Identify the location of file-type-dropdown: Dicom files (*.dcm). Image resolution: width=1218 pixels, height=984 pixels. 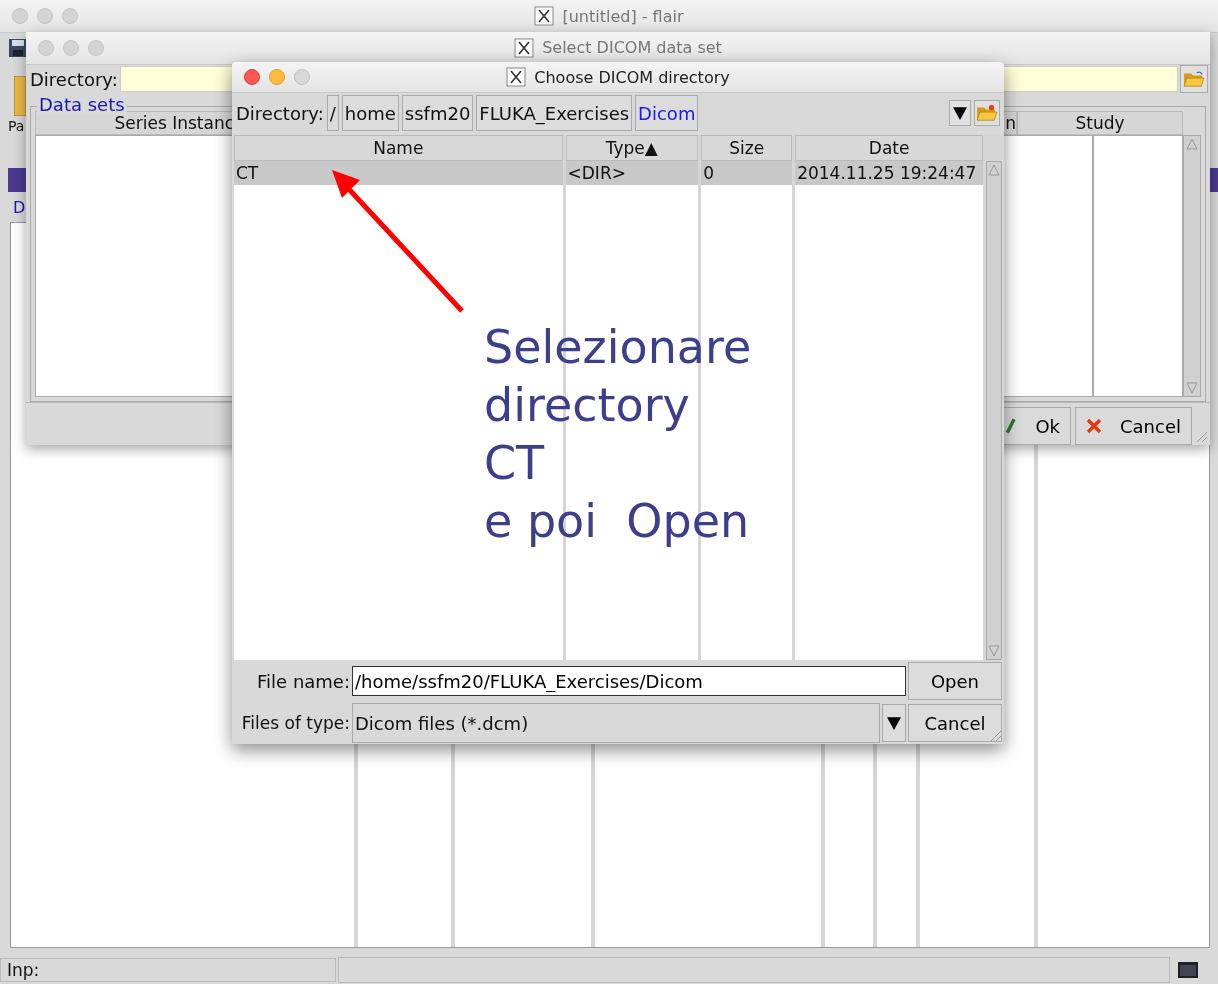
(616, 723).